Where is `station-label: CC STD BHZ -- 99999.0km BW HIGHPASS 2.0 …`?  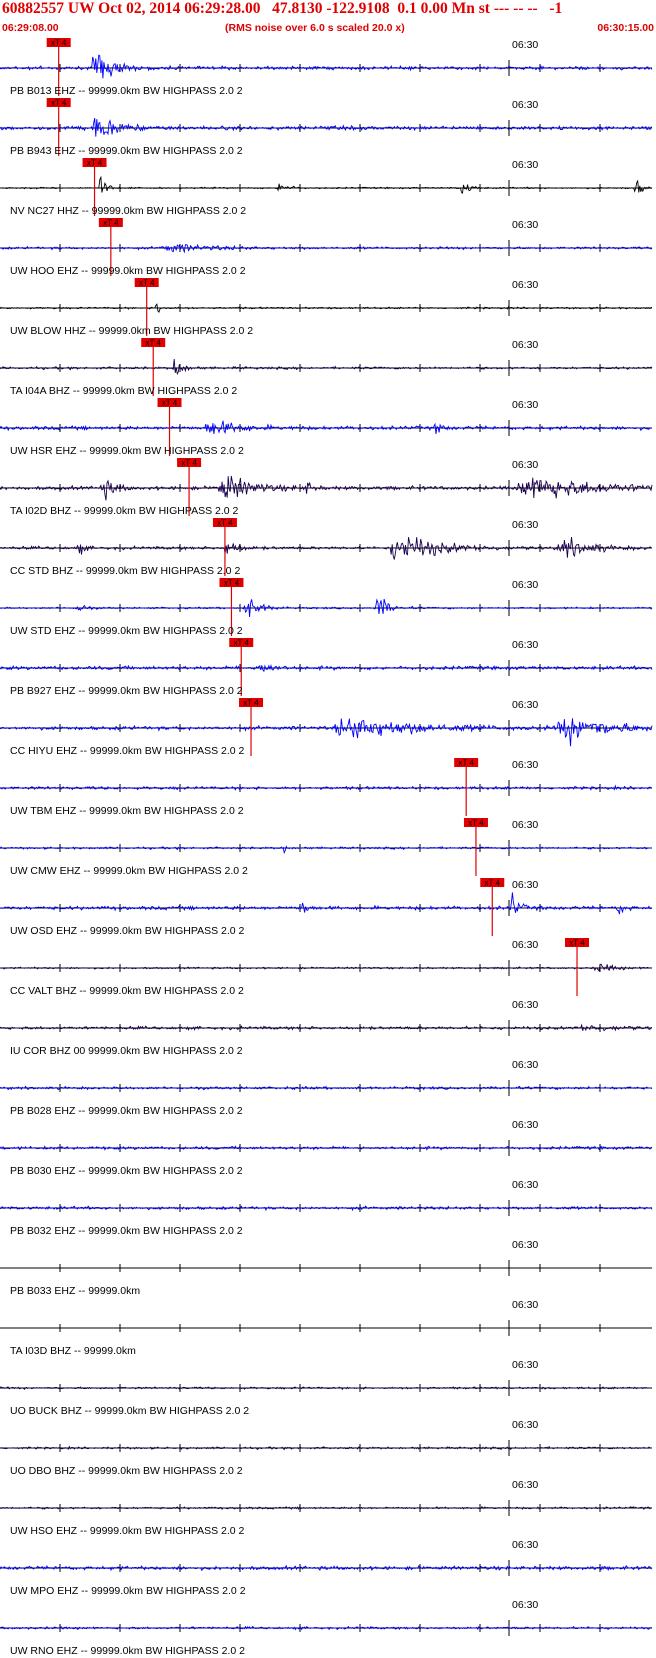
station-label: CC STD BHZ -- 99999.0km BW HIGHPASS 2.0 … is located at coordinates (125, 571).